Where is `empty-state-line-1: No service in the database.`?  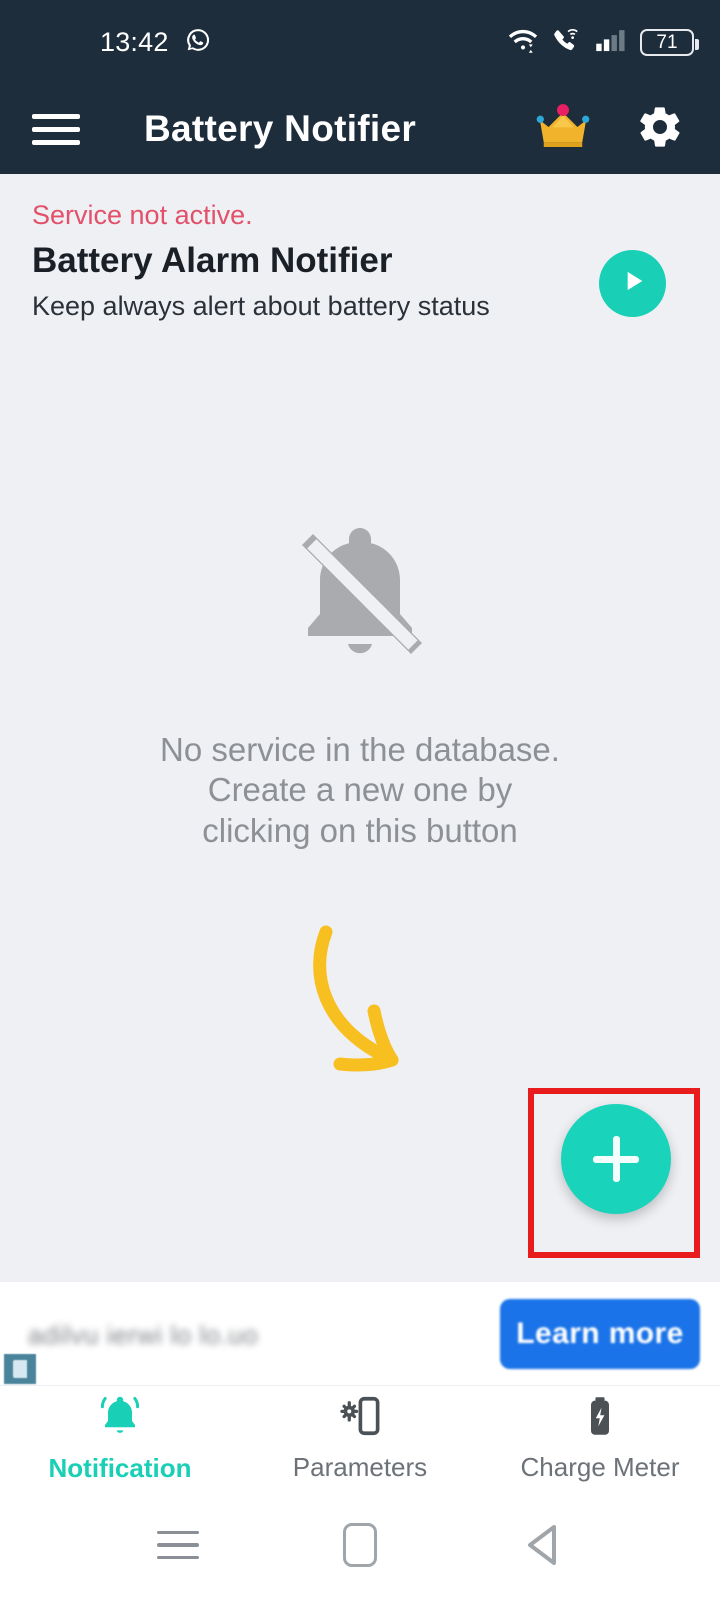
empty-state-line-1: No service in the database. is located at coordinates (360, 749).